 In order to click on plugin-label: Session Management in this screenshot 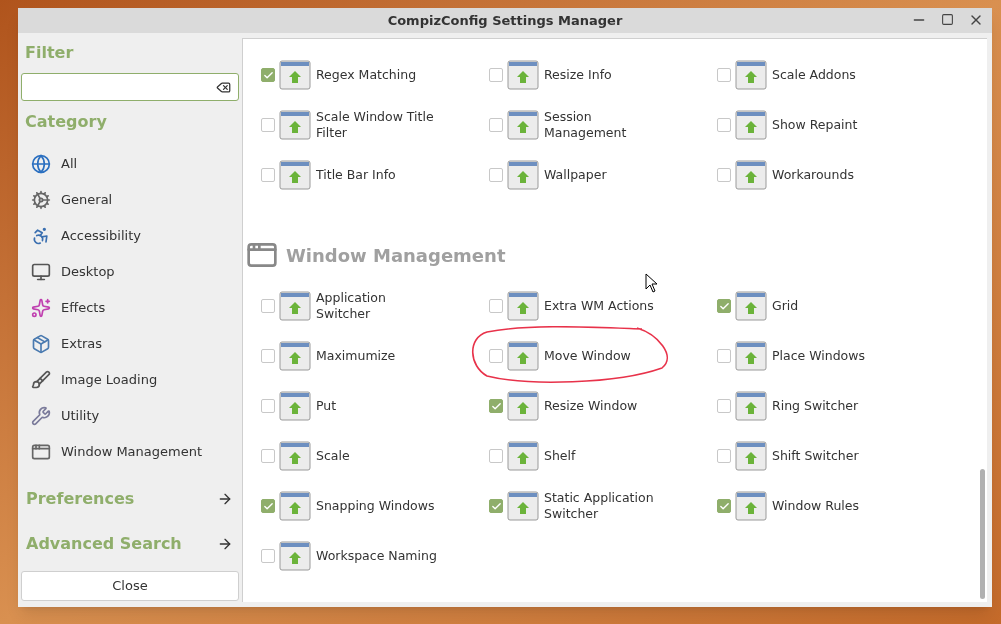, I will do `click(605, 125)`.